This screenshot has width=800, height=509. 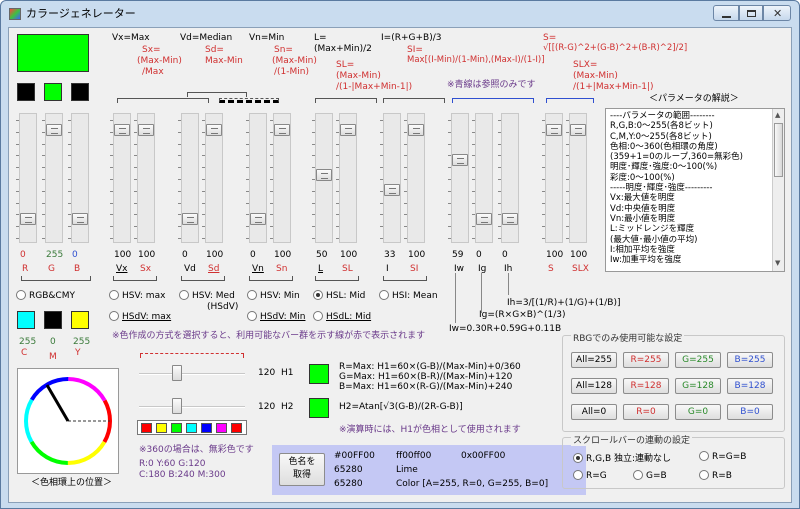 What do you see at coordinates (482, 178) in the screenshot?
I see `ig-scrollbar` at bounding box center [482, 178].